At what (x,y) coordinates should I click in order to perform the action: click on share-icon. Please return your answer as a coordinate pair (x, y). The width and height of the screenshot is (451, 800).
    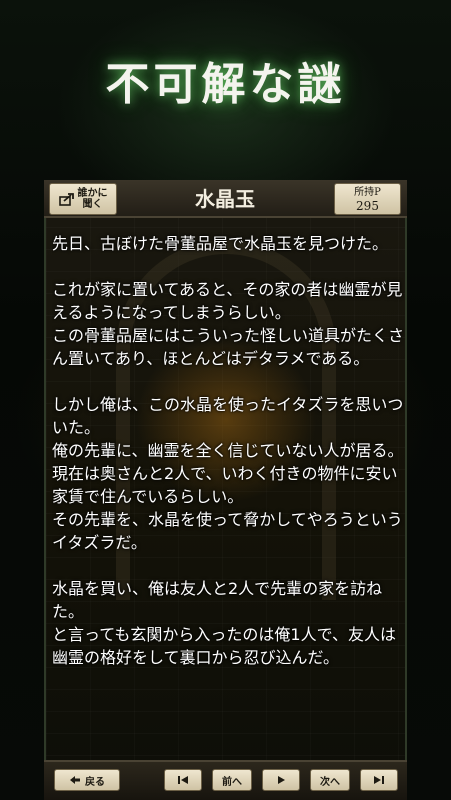
    Looking at the image, I should click on (66, 199).